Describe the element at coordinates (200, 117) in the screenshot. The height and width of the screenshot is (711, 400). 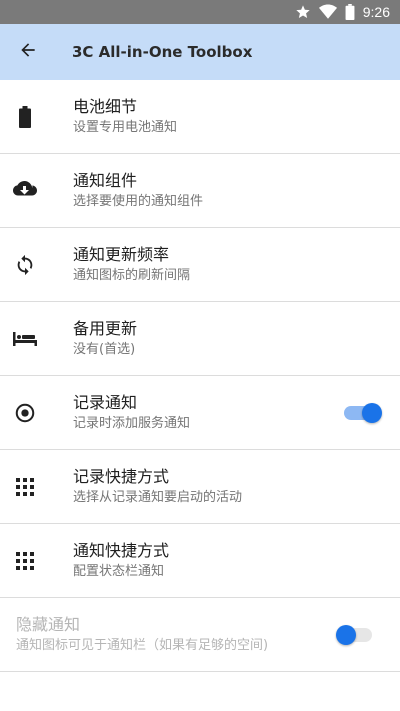
I see `setting-battery-details: 电池细节 设置专用电池通知` at that location.